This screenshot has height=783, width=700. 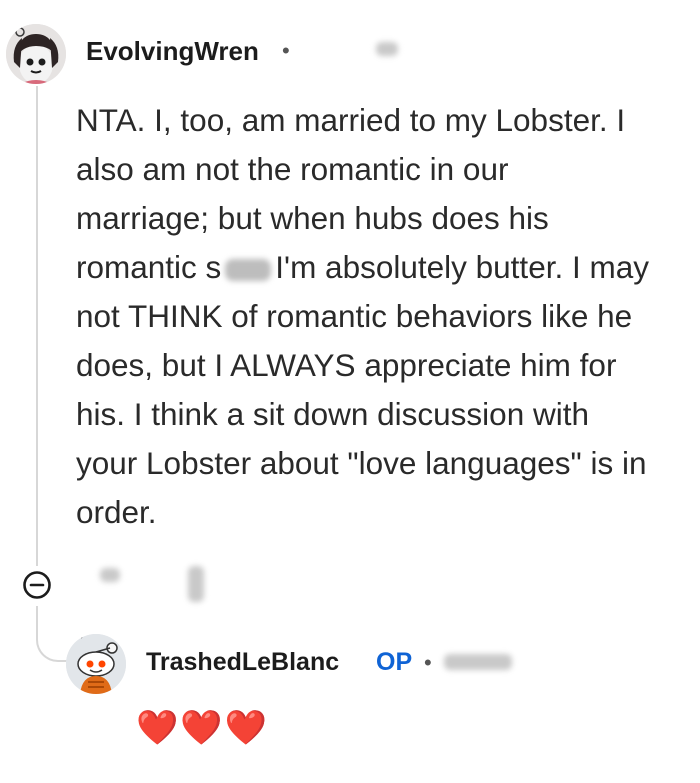 What do you see at coordinates (332, 414) in the screenshot?
I see `comment-line: his. I think a sit down discussion with` at bounding box center [332, 414].